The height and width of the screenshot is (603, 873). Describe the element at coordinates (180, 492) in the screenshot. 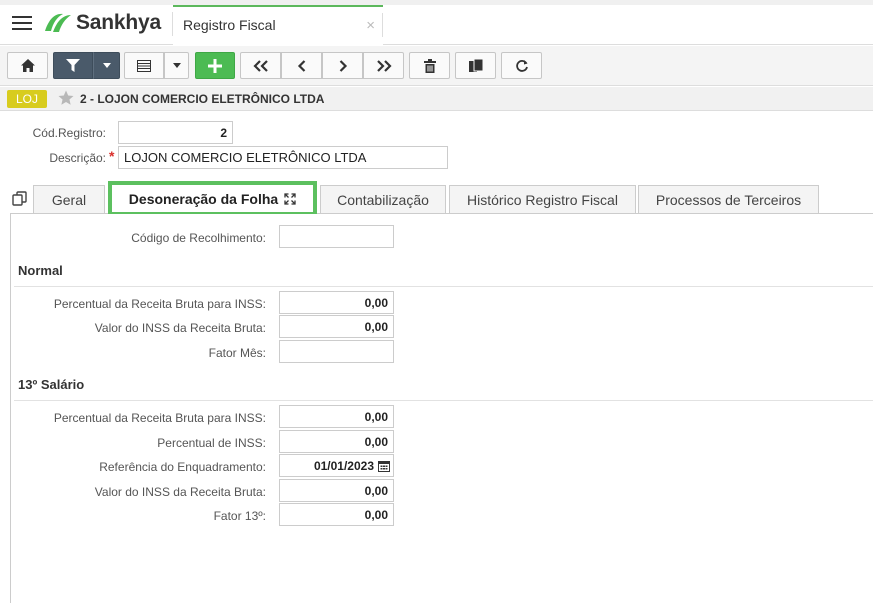

I see `s13-valor-inss-label: Valor do INSS da Receita Bruta:` at that location.